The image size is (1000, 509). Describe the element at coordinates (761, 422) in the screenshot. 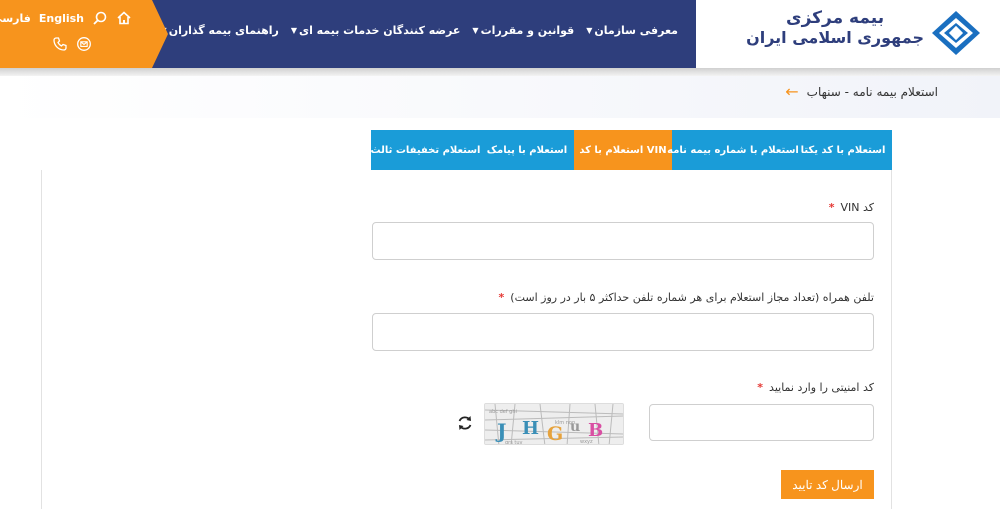

I see `captcha-input` at that location.